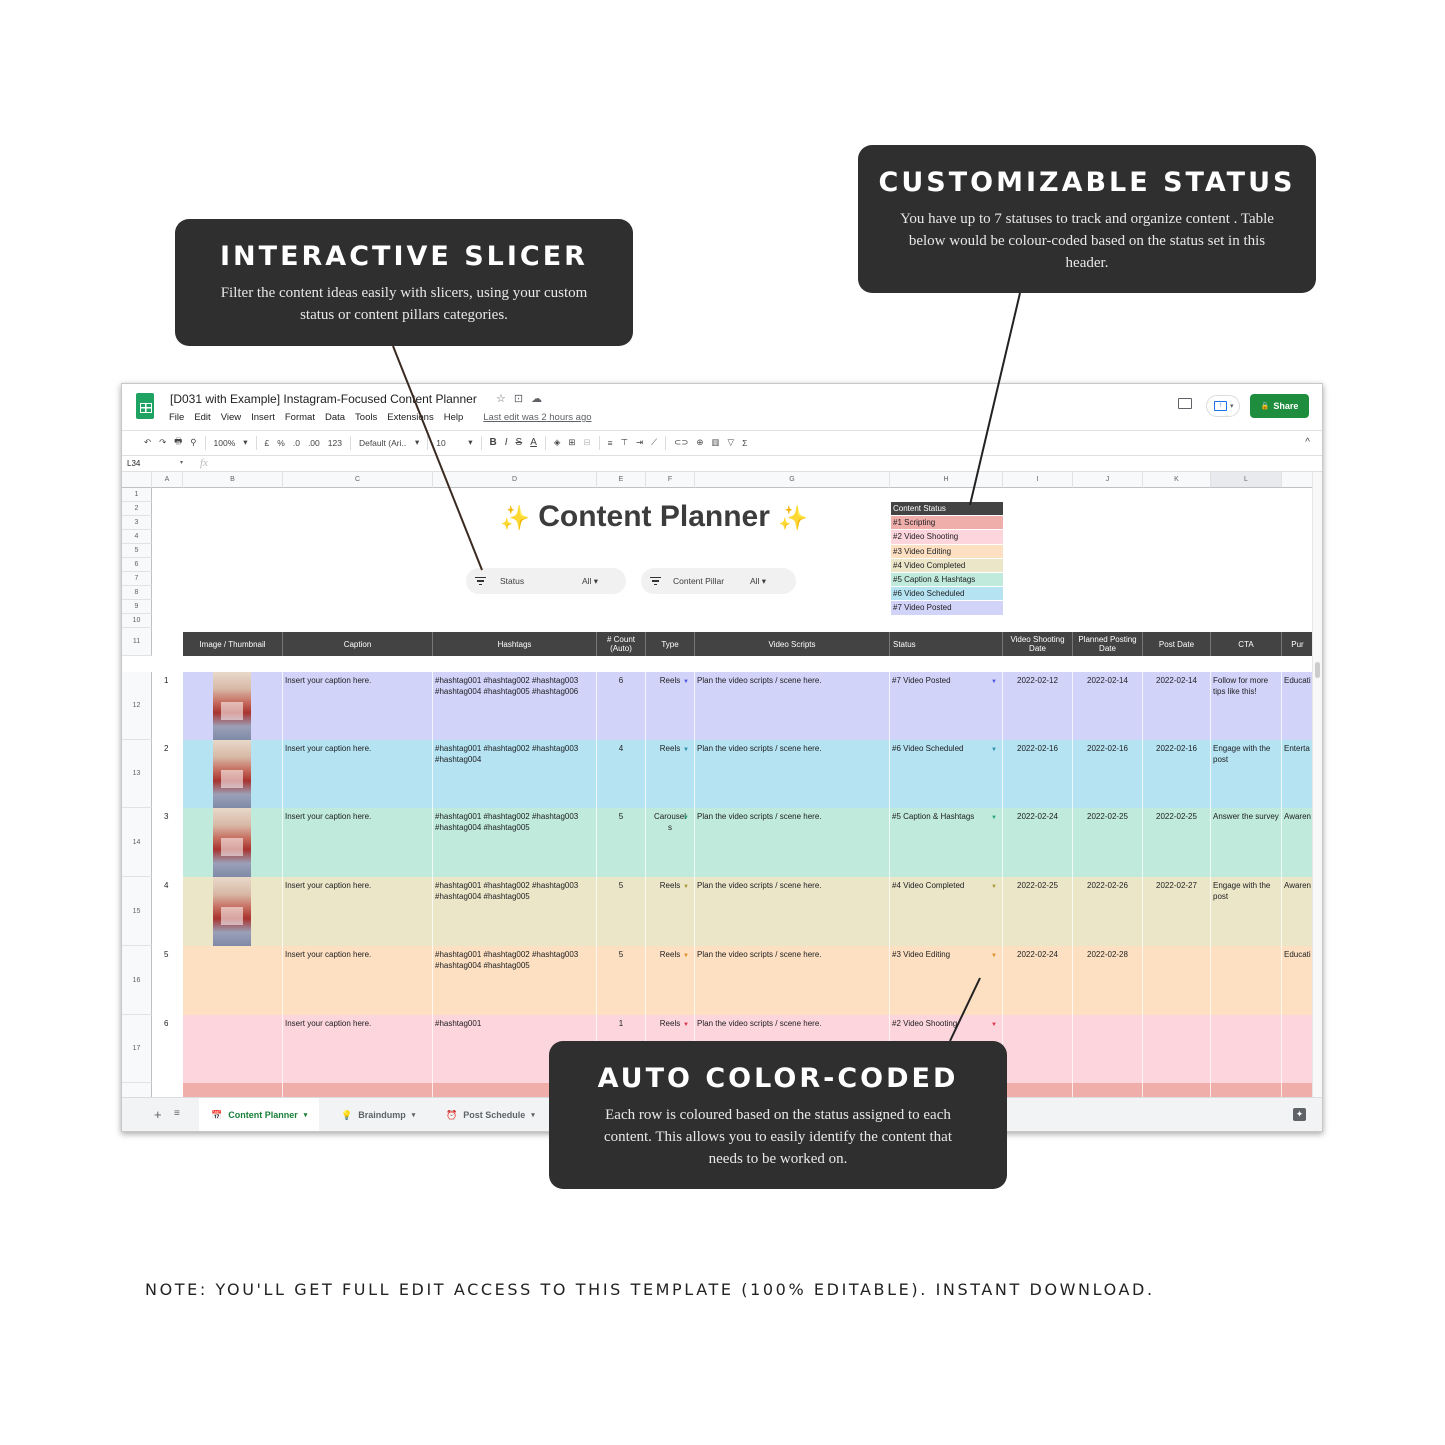  I want to click on count-cell: 5, so click(621, 842).